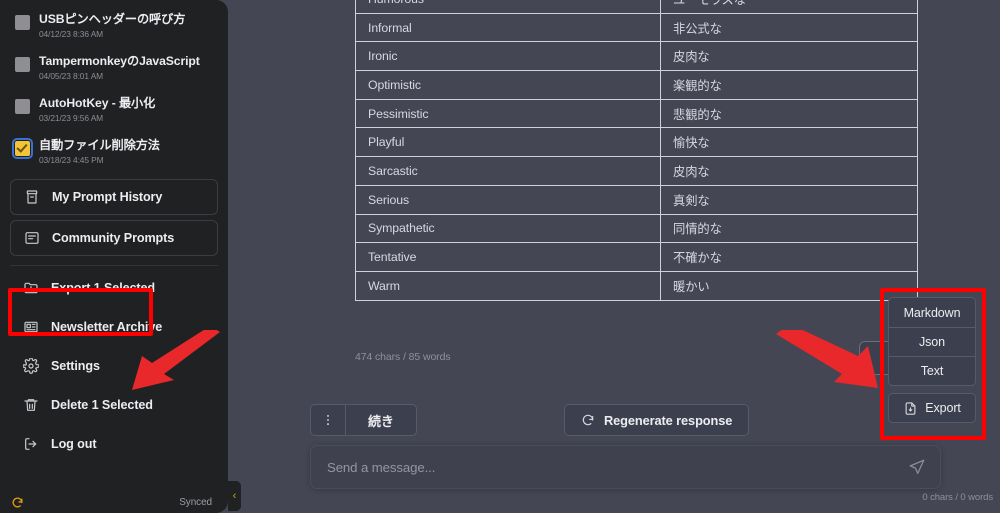 Image resolution: width=1000 pixels, height=513 pixels. I want to click on gear-icon, so click(31, 365).